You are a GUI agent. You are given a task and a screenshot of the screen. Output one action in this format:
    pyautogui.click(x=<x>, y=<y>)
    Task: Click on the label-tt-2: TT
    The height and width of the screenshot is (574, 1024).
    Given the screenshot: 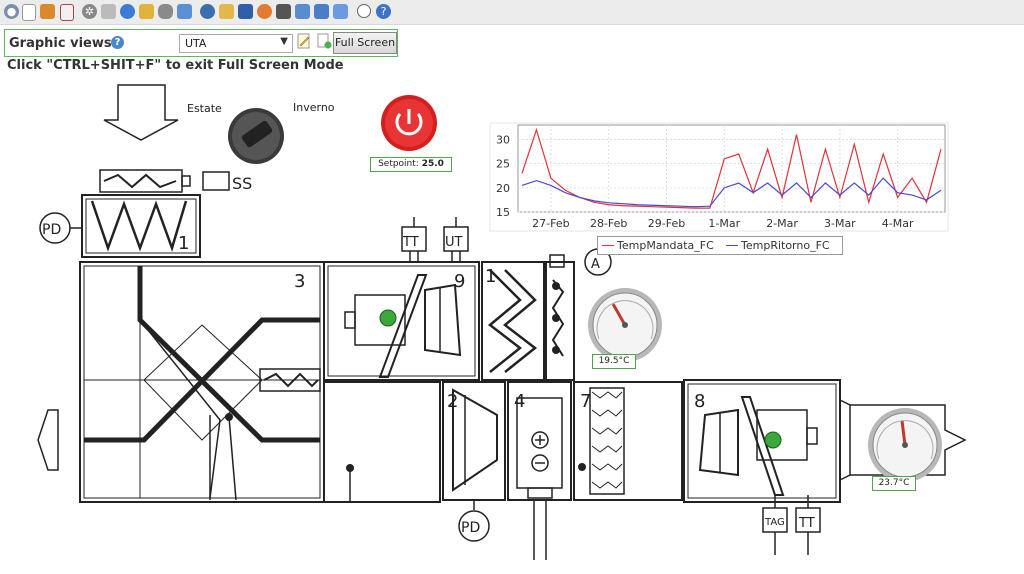 What is the action you would take?
    pyautogui.click(x=806, y=523)
    